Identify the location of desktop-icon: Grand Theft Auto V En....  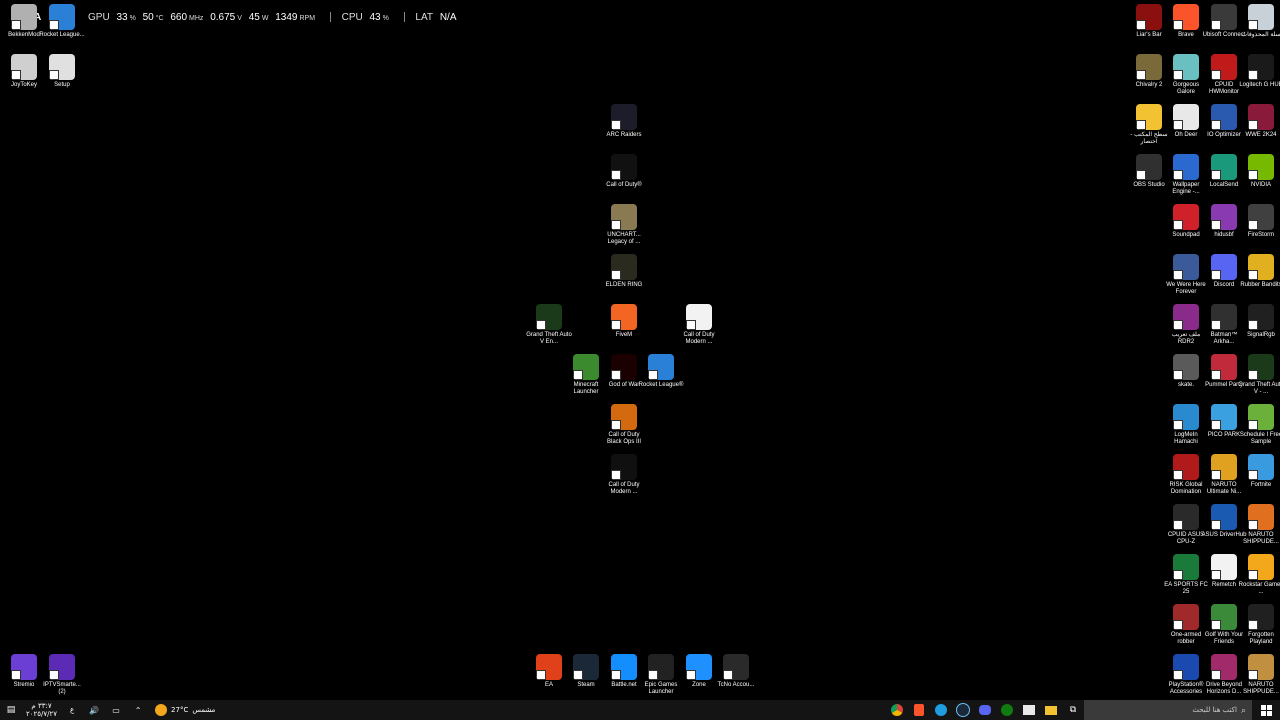
(549, 325).